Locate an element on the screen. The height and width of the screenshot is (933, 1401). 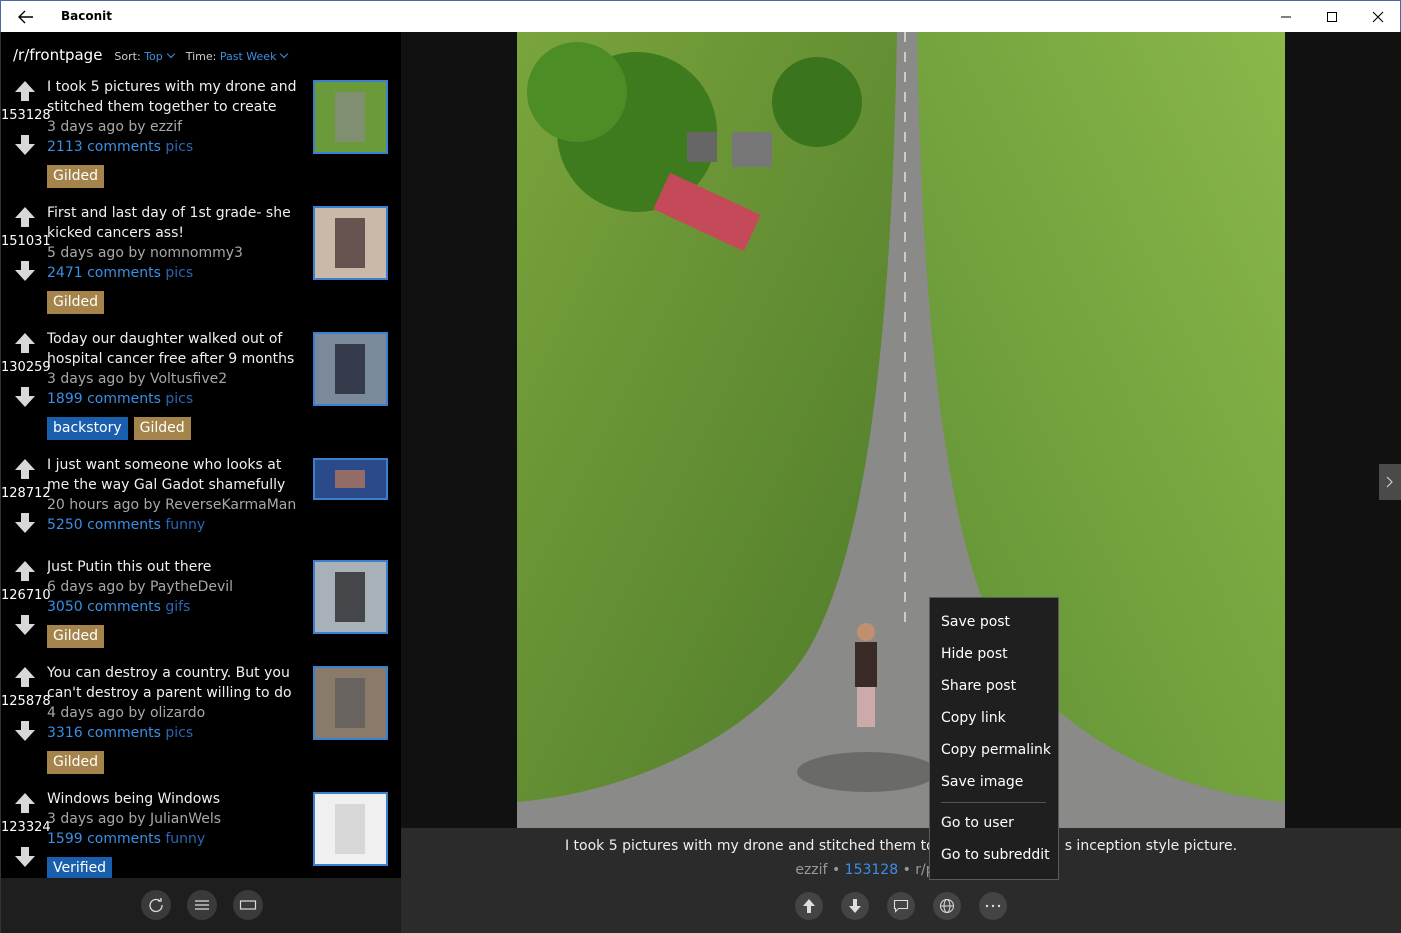
title-bar: Baconit is located at coordinates (700, 16).